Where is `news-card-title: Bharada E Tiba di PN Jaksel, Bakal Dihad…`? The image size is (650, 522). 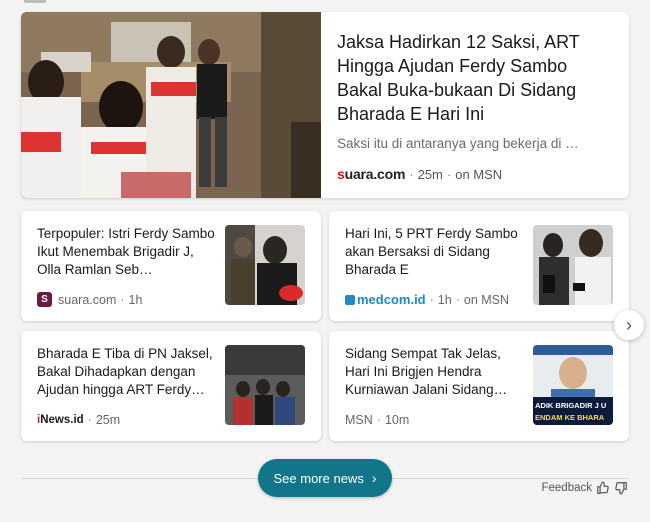 news-card-title: Bharada E Tiba di PN Jaksel, Bakal Dihad… is located at coordinates (129, 372).